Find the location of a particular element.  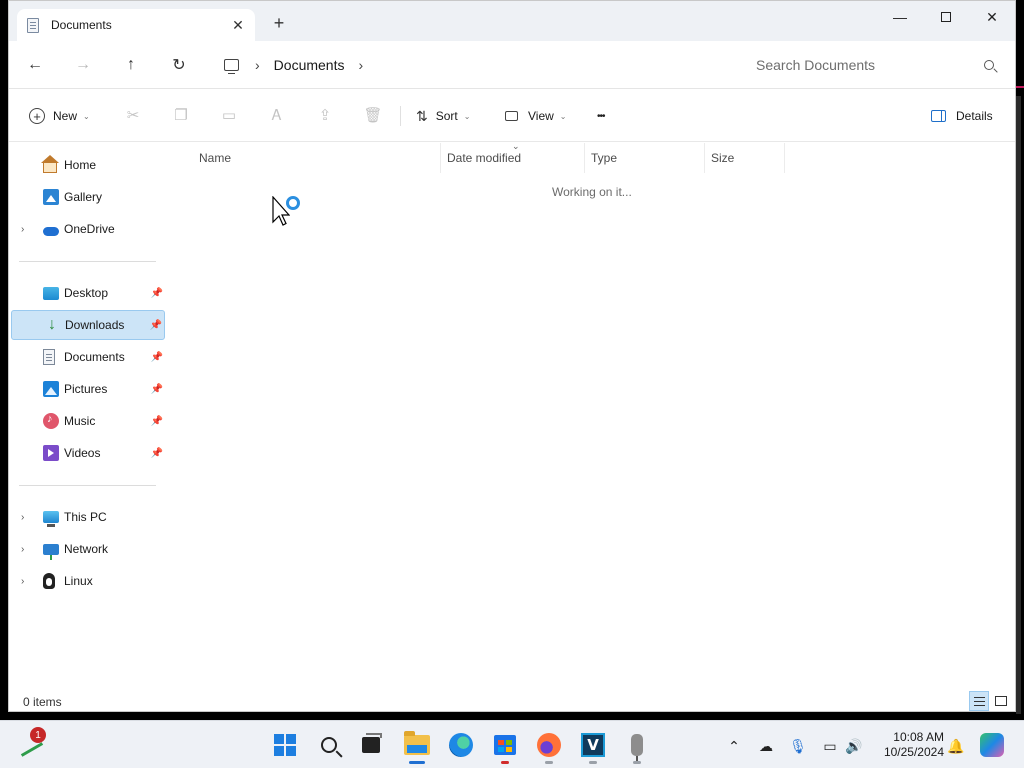

rename-button: Ꭺ is located at coordinates (277, 115).